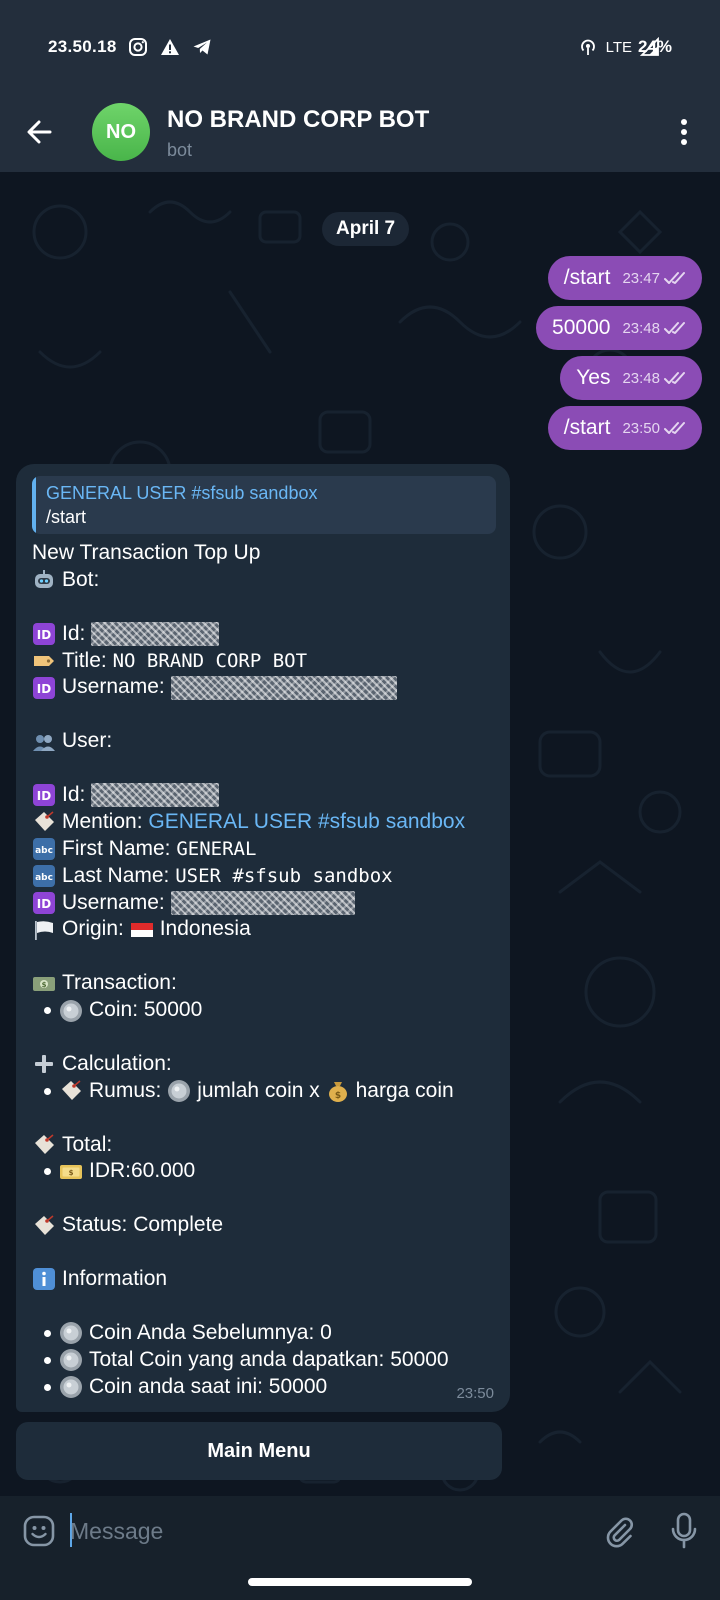  I want to click on main-menu-button: Main Menu, so click(259, 1451).